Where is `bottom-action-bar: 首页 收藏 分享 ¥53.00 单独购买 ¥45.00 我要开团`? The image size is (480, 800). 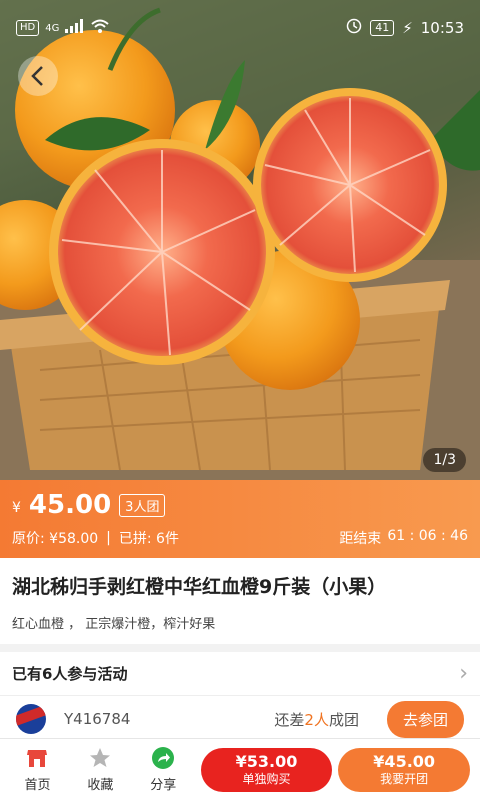
bottom-action-bar: 首页 收藏 分享 ¥53.00 单独购买 ¥45.00 我要开团 is located at coordinates (240, 769).